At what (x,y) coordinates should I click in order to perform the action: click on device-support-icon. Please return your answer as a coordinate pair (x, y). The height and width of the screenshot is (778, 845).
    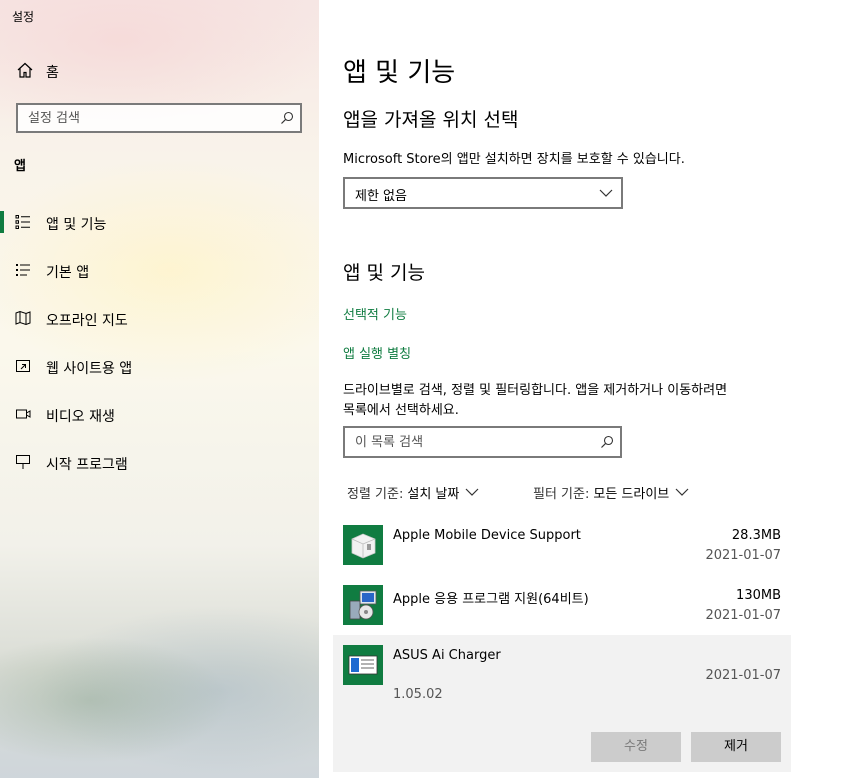
    Looking at the image, I should click on (363, 546).